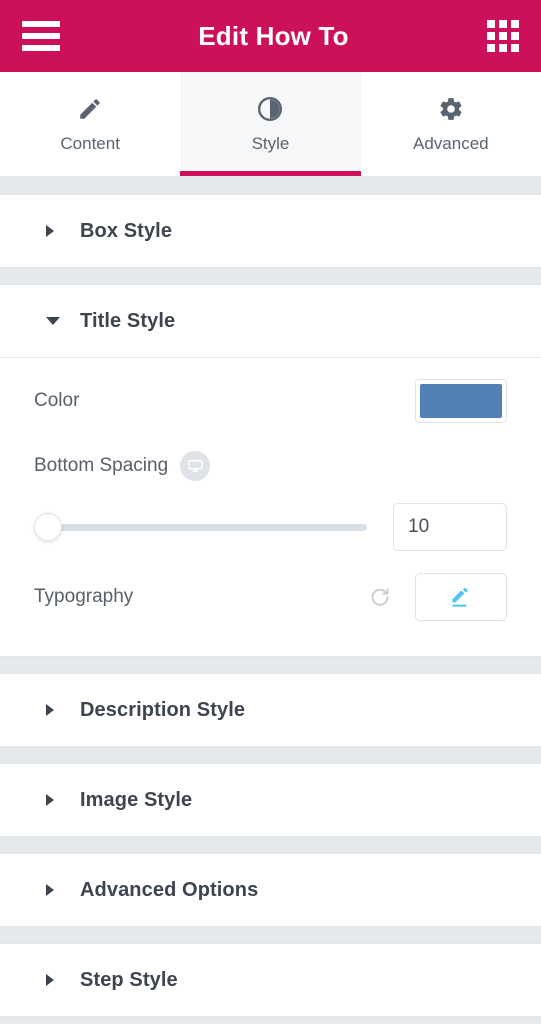  Describe the element at coordinates (57, 400) in the screenshot. I see `color-label: Color` at that location.